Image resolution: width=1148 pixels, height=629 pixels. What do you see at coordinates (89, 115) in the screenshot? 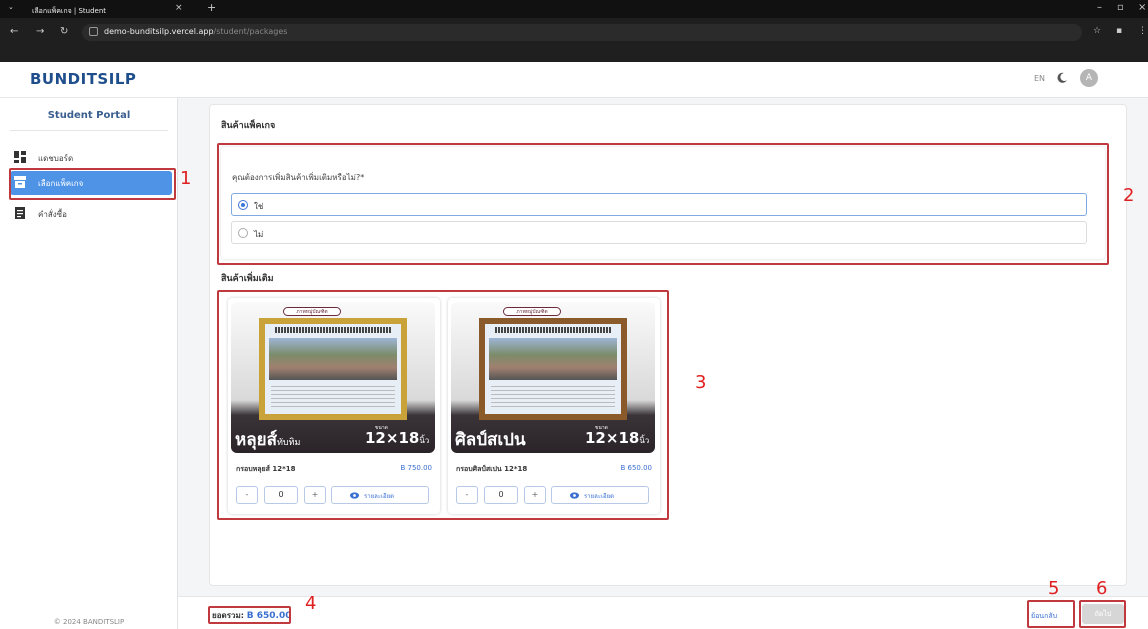
I see `portal-title: Student Portal` at bounding box center [89, 115].